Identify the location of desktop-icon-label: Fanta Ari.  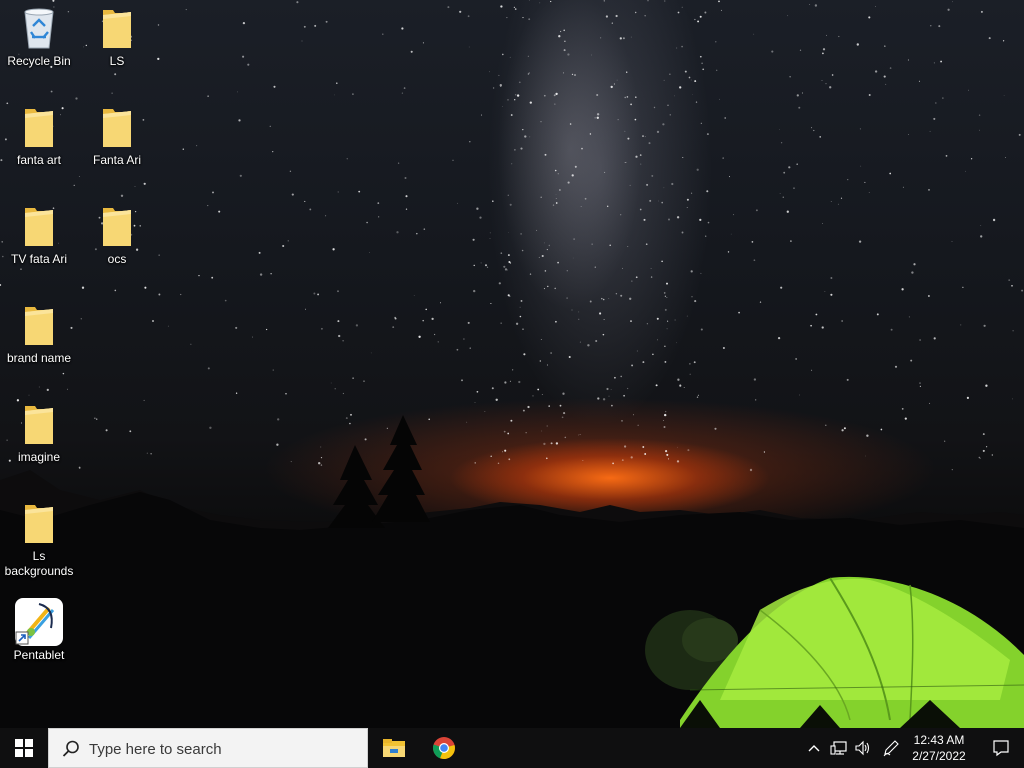
(117, 160).